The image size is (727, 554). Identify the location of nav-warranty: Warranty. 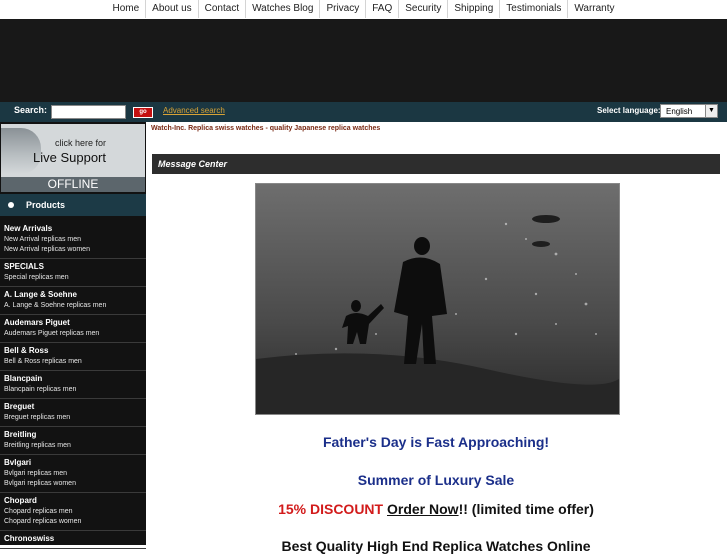
(594, 9).